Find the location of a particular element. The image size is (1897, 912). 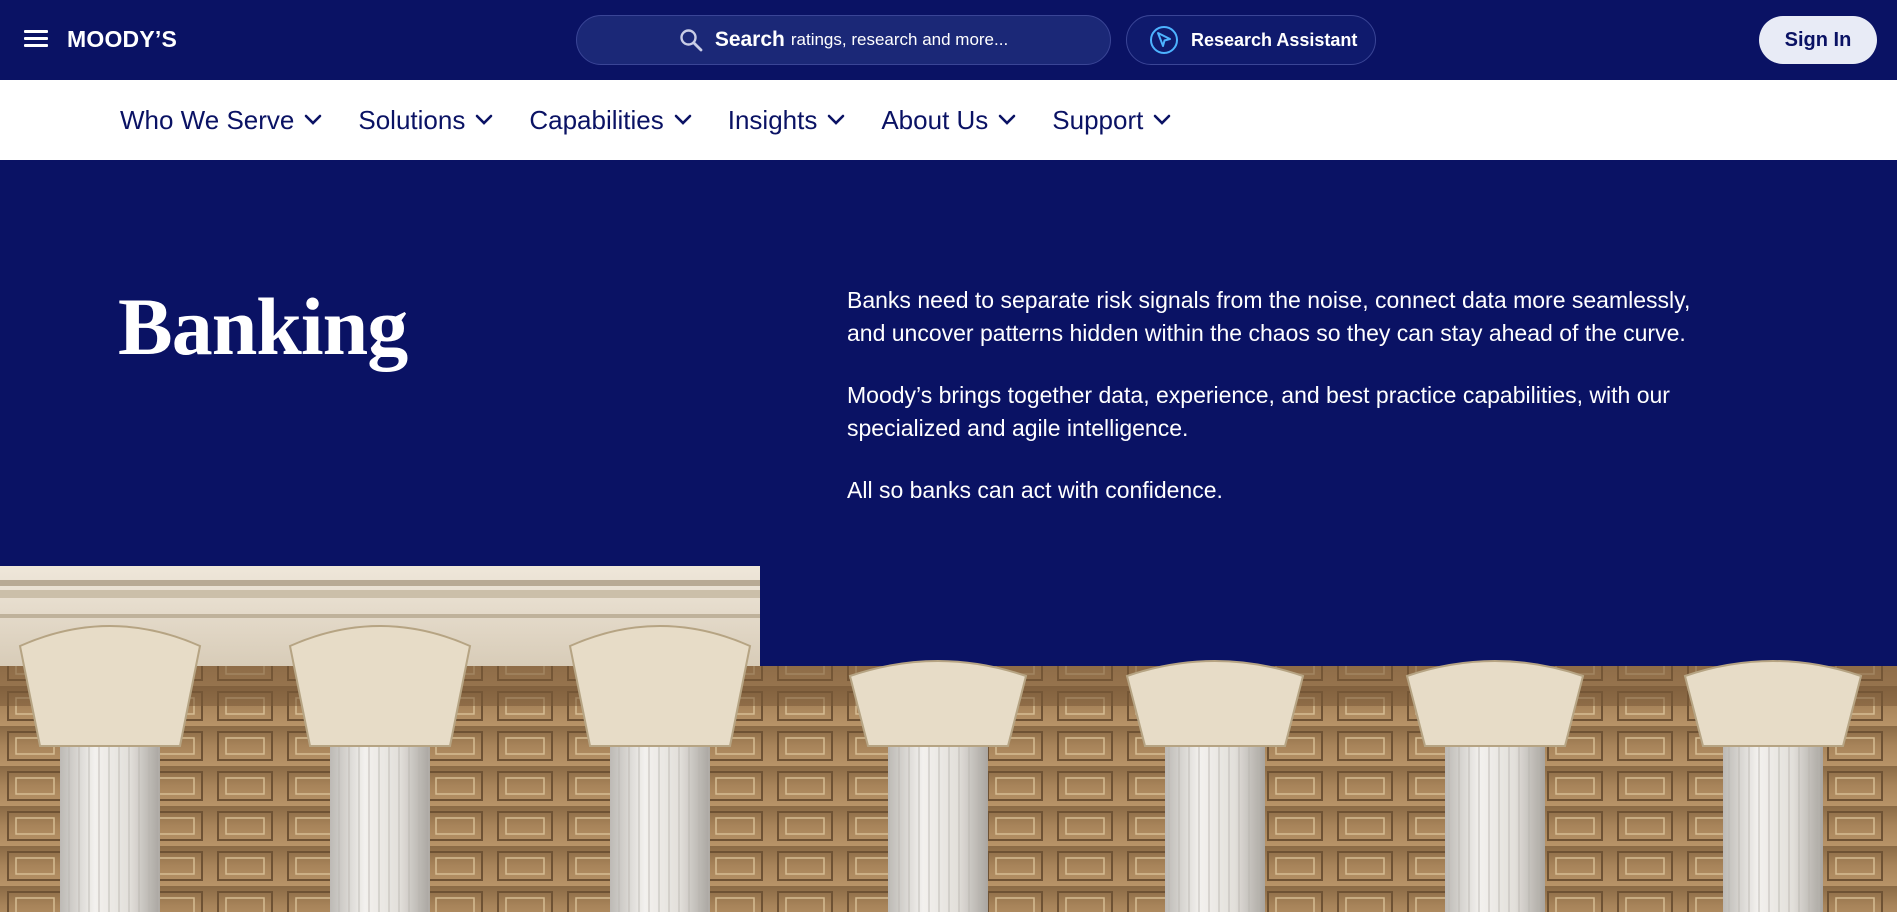

search-icon is located at coordinates (691, 40).